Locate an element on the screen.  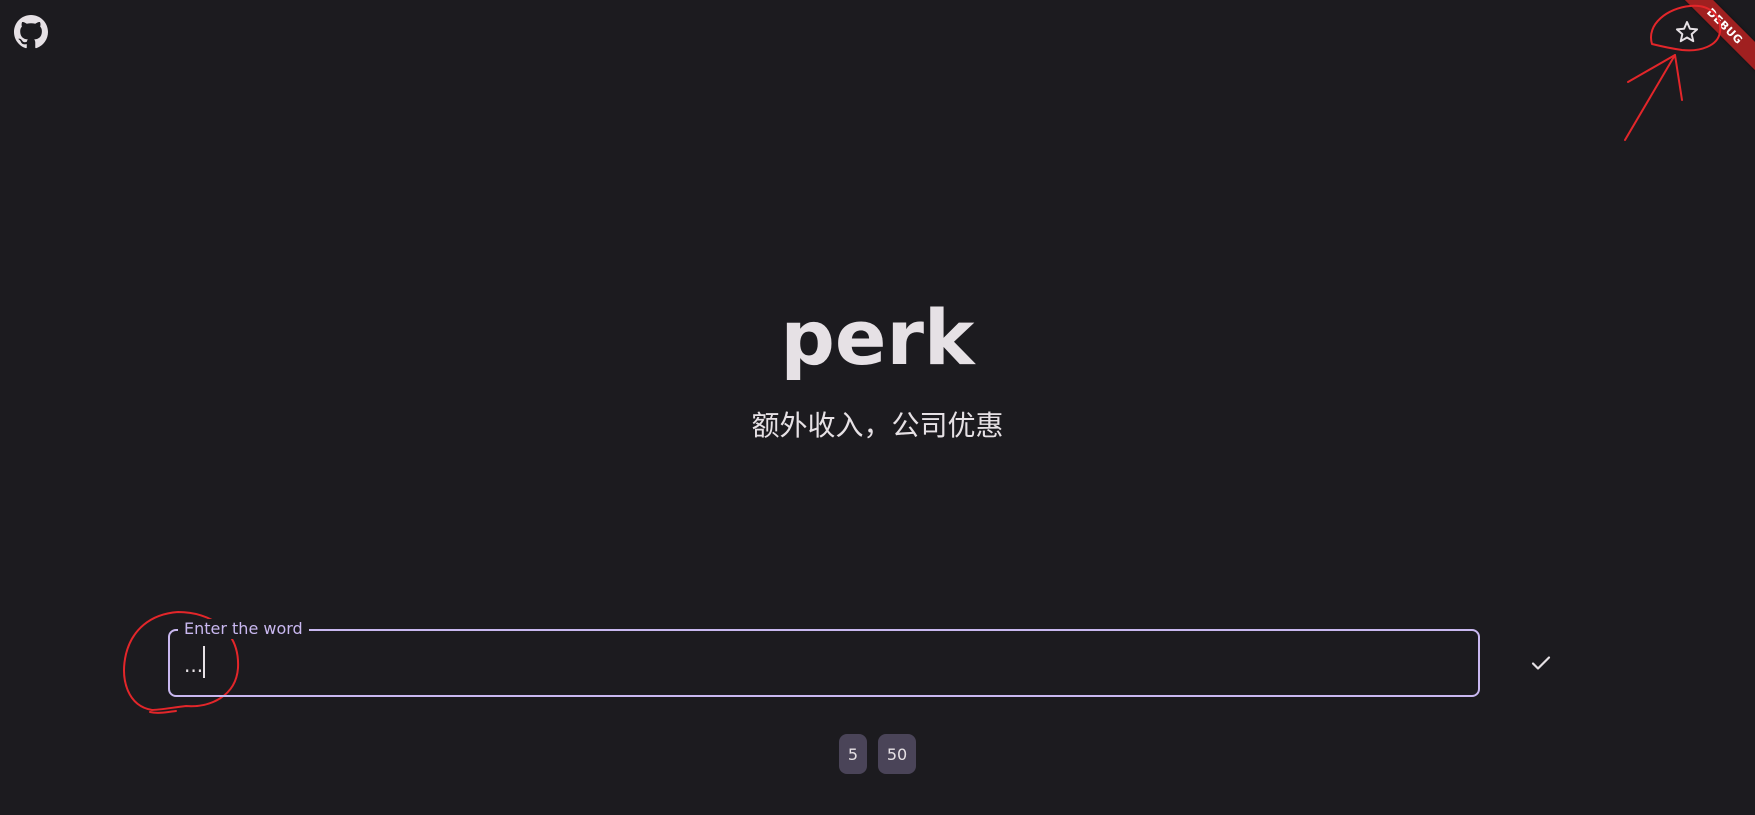
answer-input is located at coordinates (824, 665).